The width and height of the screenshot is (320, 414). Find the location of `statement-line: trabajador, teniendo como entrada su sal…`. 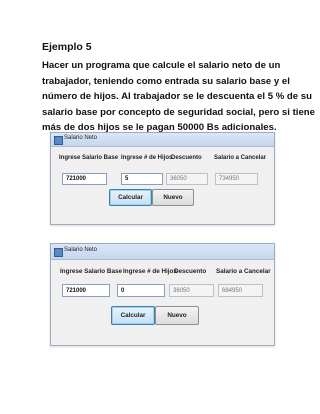

statement-line: trabajador, teniendo como entrada su sal… is located at coordinates (166, 81).